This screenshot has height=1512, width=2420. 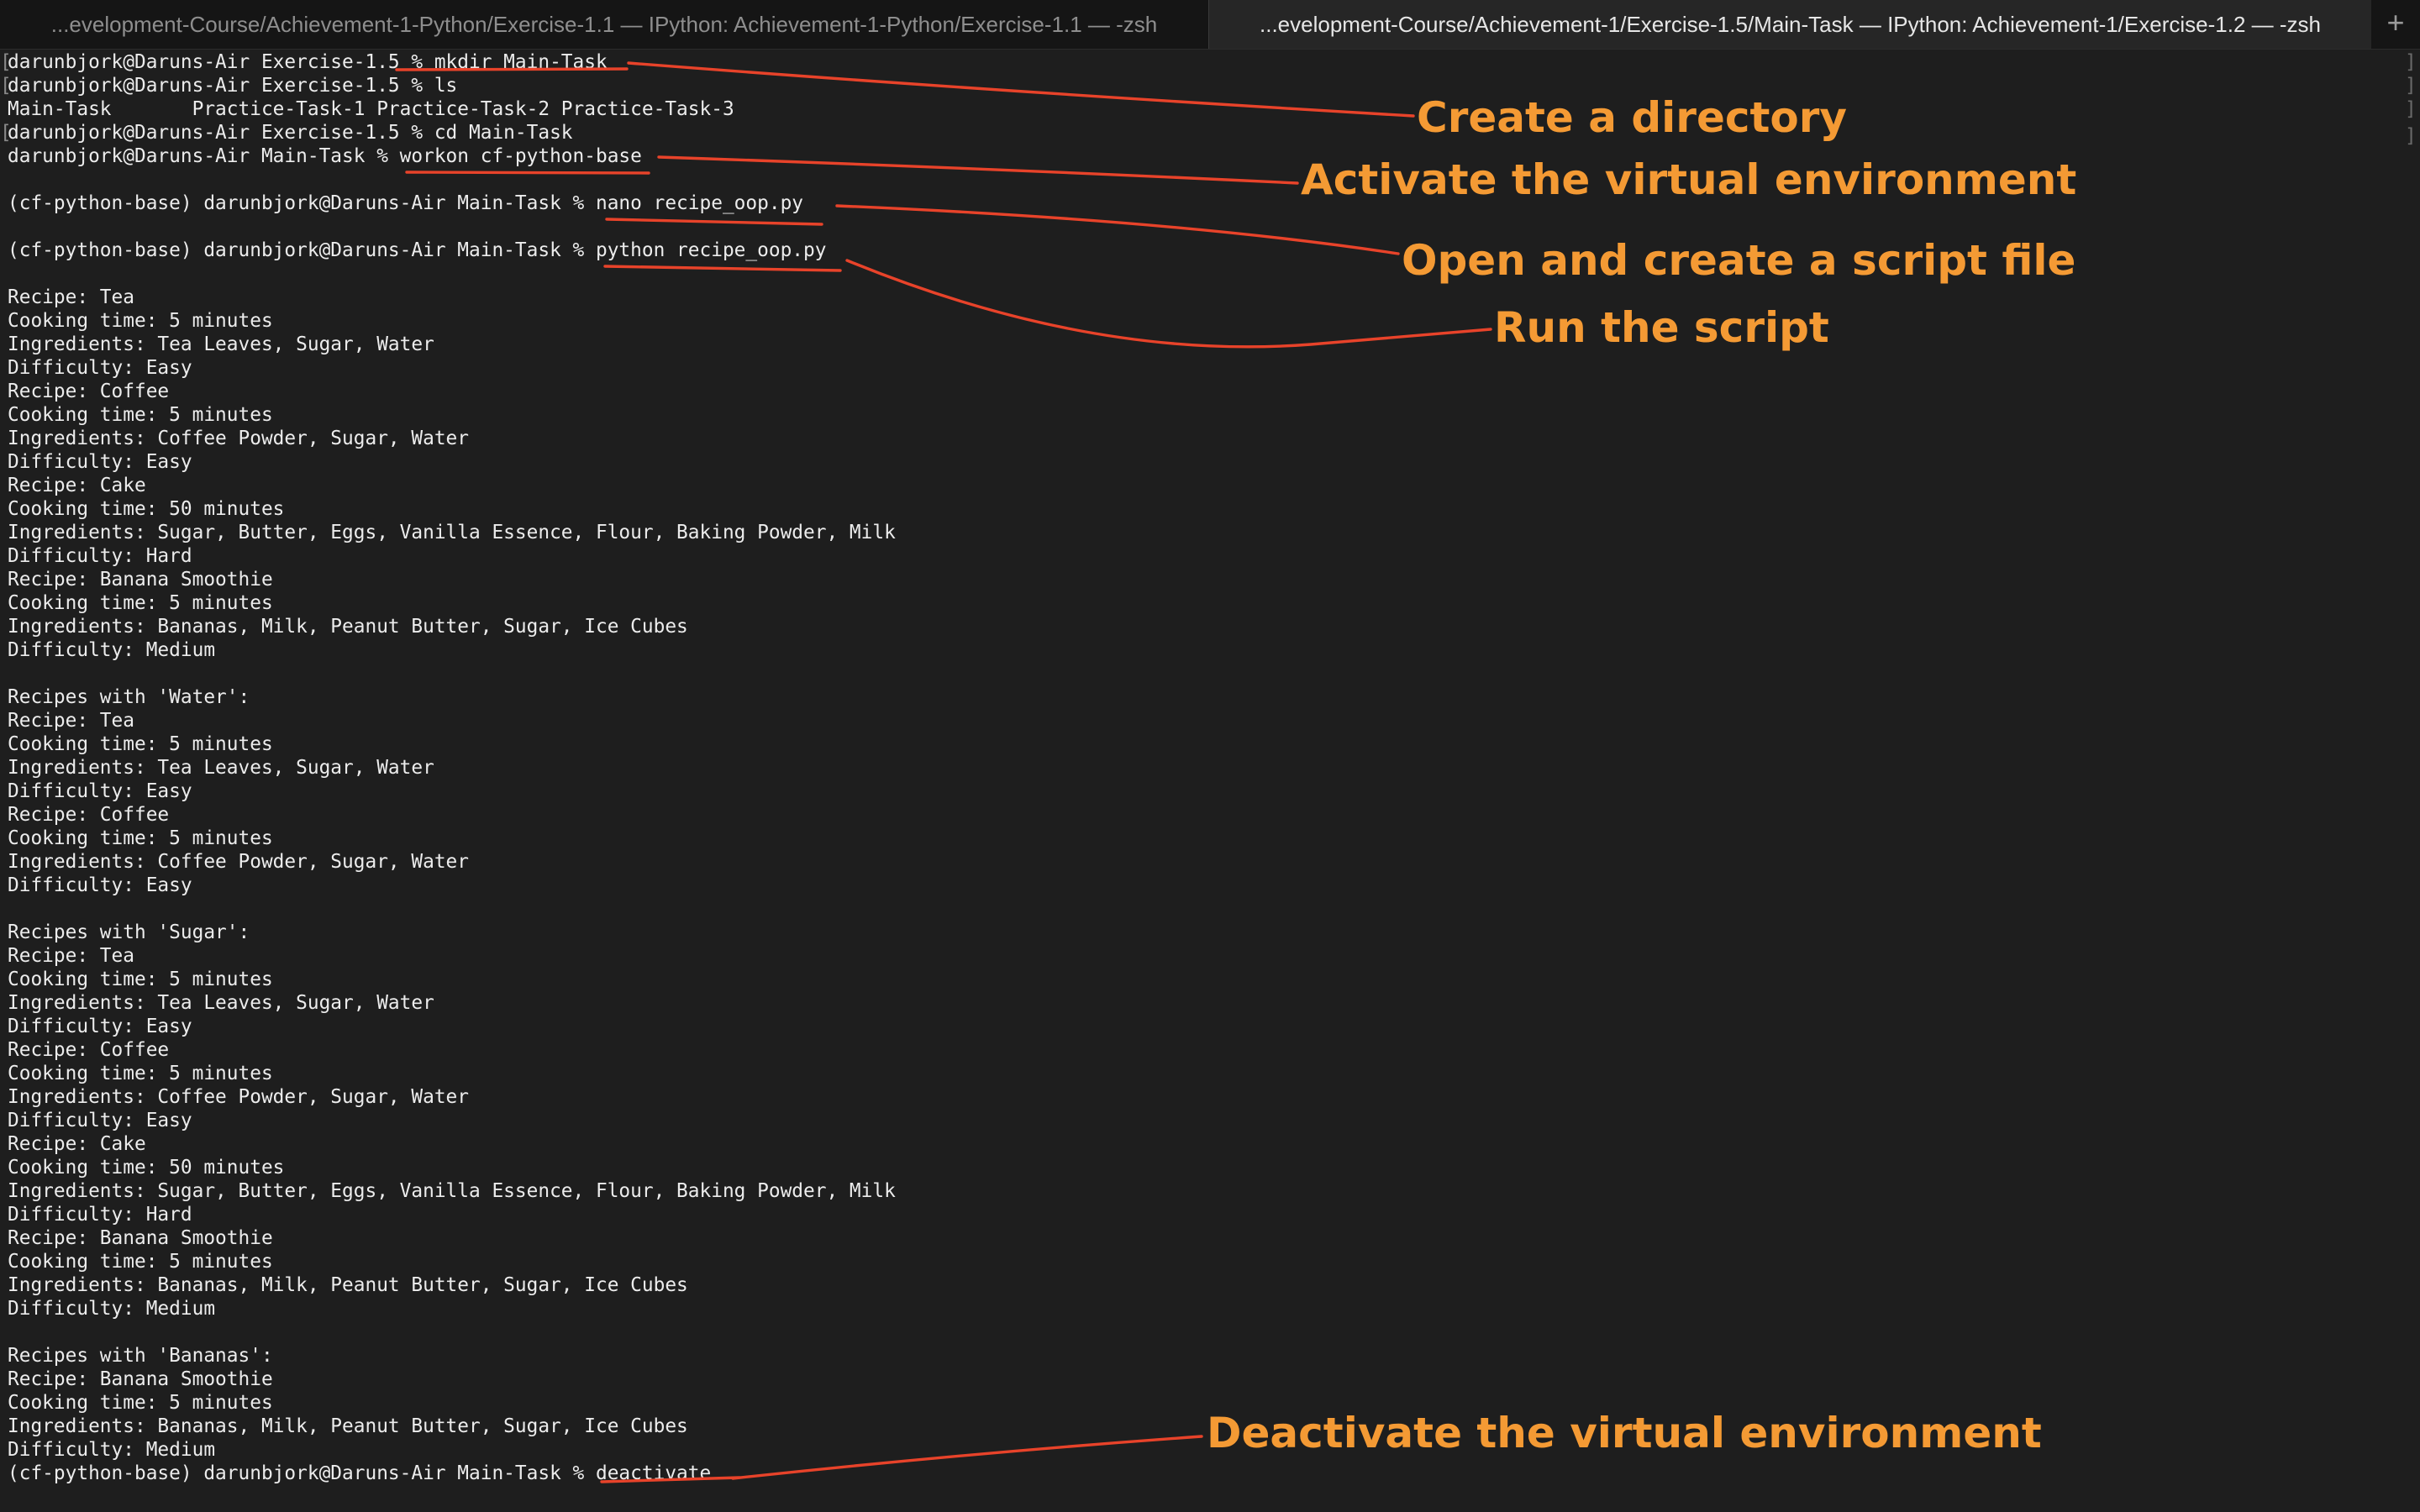 I want to click on terminal-line: Recipes with 'Bananas':, so click(x=140, y=1356).